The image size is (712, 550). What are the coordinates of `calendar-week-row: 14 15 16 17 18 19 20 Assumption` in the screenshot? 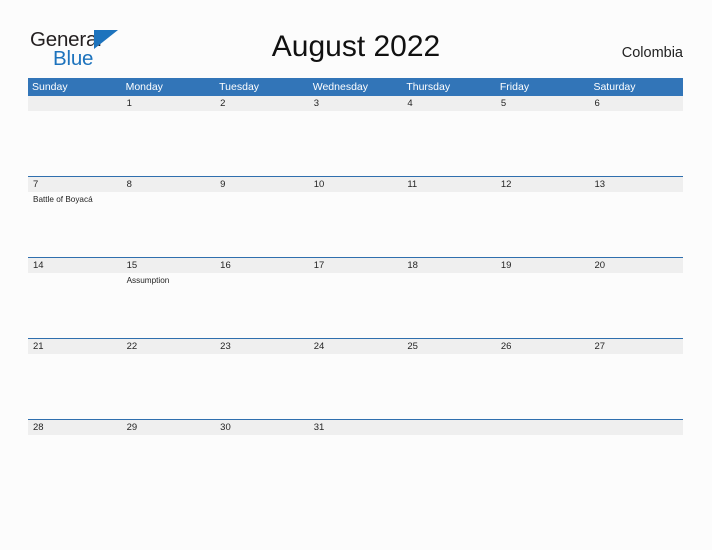 It's located at (355, 297).